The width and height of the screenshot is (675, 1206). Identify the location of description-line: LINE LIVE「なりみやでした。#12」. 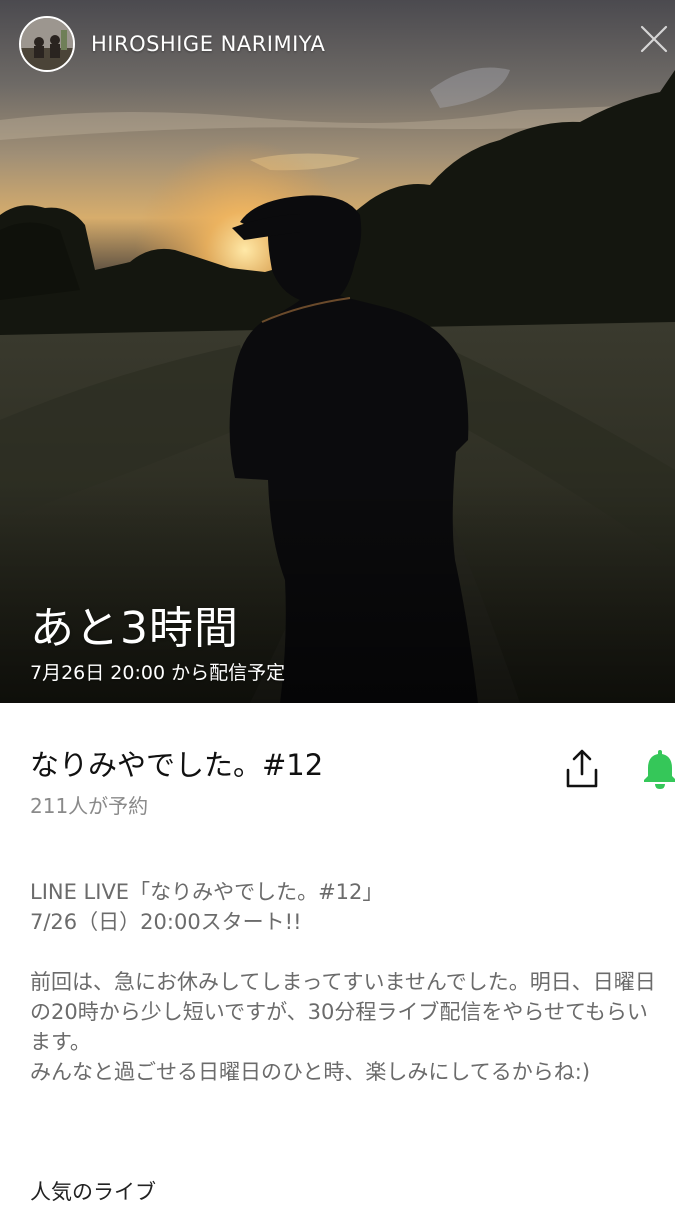
(207, 892).